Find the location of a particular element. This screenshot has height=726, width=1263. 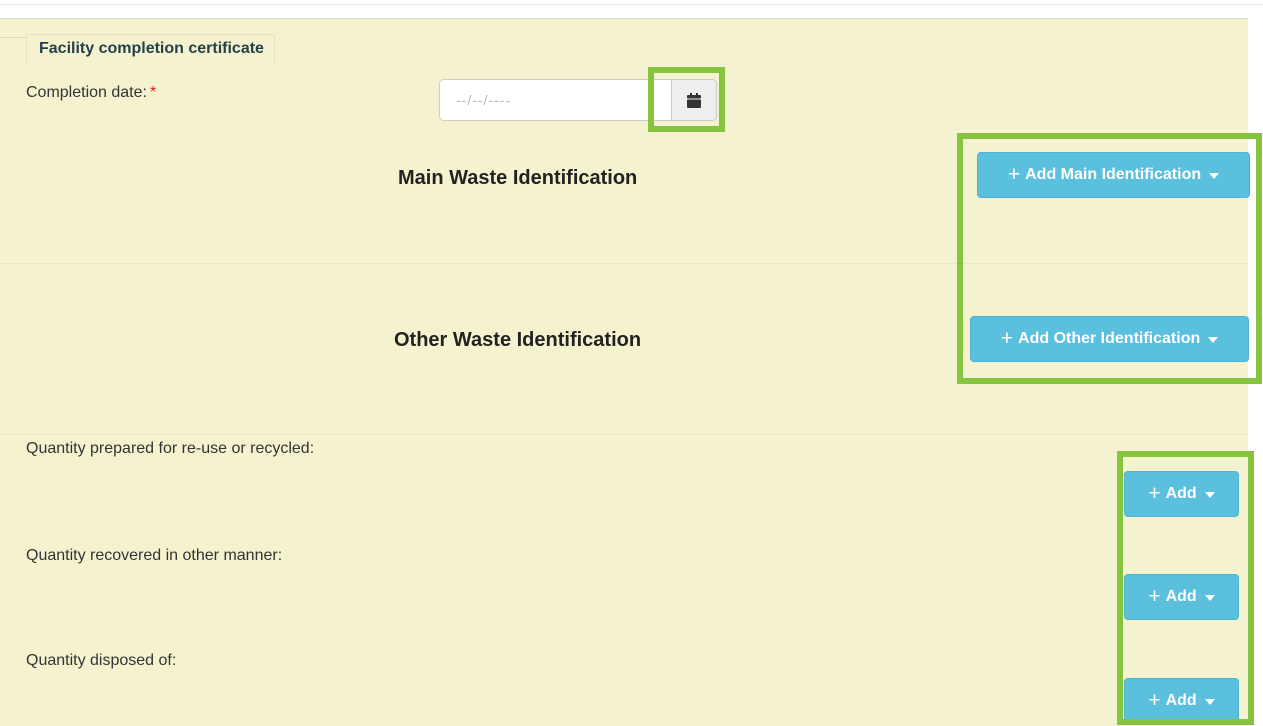

add-main-identification-label: Add Main Identification is located at coordinates (1113, 174).